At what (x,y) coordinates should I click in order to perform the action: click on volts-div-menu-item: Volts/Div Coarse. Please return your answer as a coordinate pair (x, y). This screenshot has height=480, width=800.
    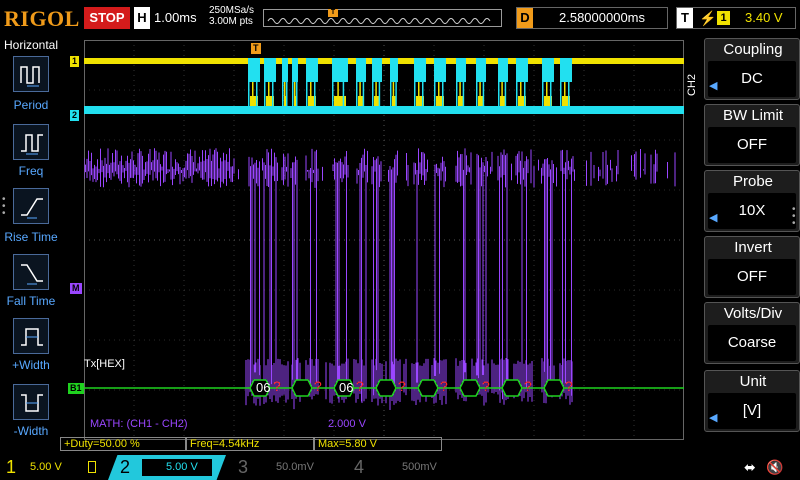
    Looking at the image, I should click on (752, 333).